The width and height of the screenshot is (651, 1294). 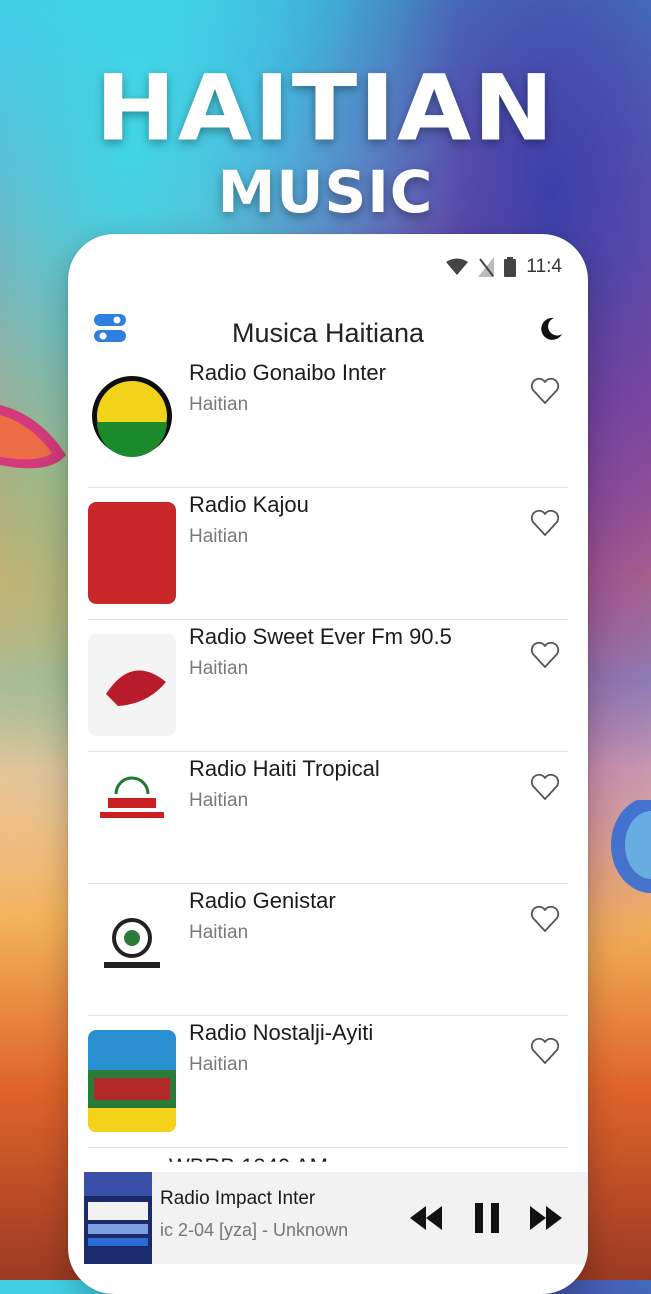 What do you see at coordinates (328, 332) in the screenshot?
I see `app-title: Musica Haitiana` at bounding box center [328, 332].